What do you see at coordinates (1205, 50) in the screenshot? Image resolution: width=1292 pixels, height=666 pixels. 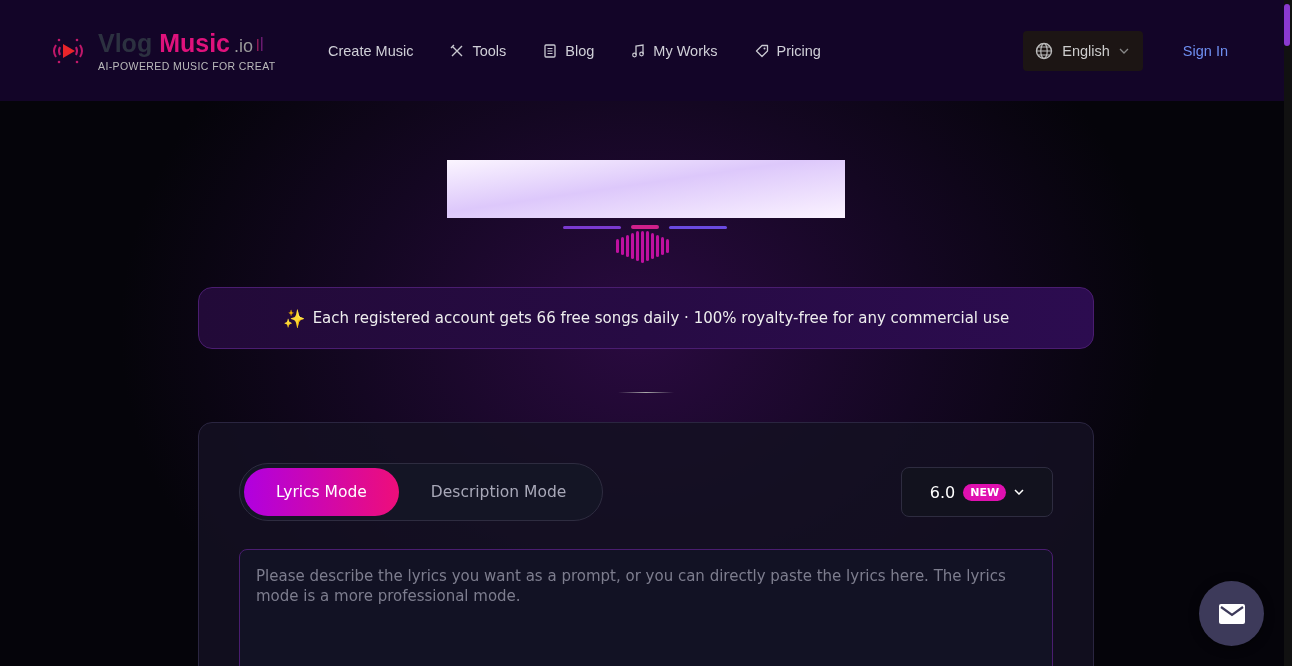 I see `sign-in-link: Sign In` at bounding box center [1205, 50].